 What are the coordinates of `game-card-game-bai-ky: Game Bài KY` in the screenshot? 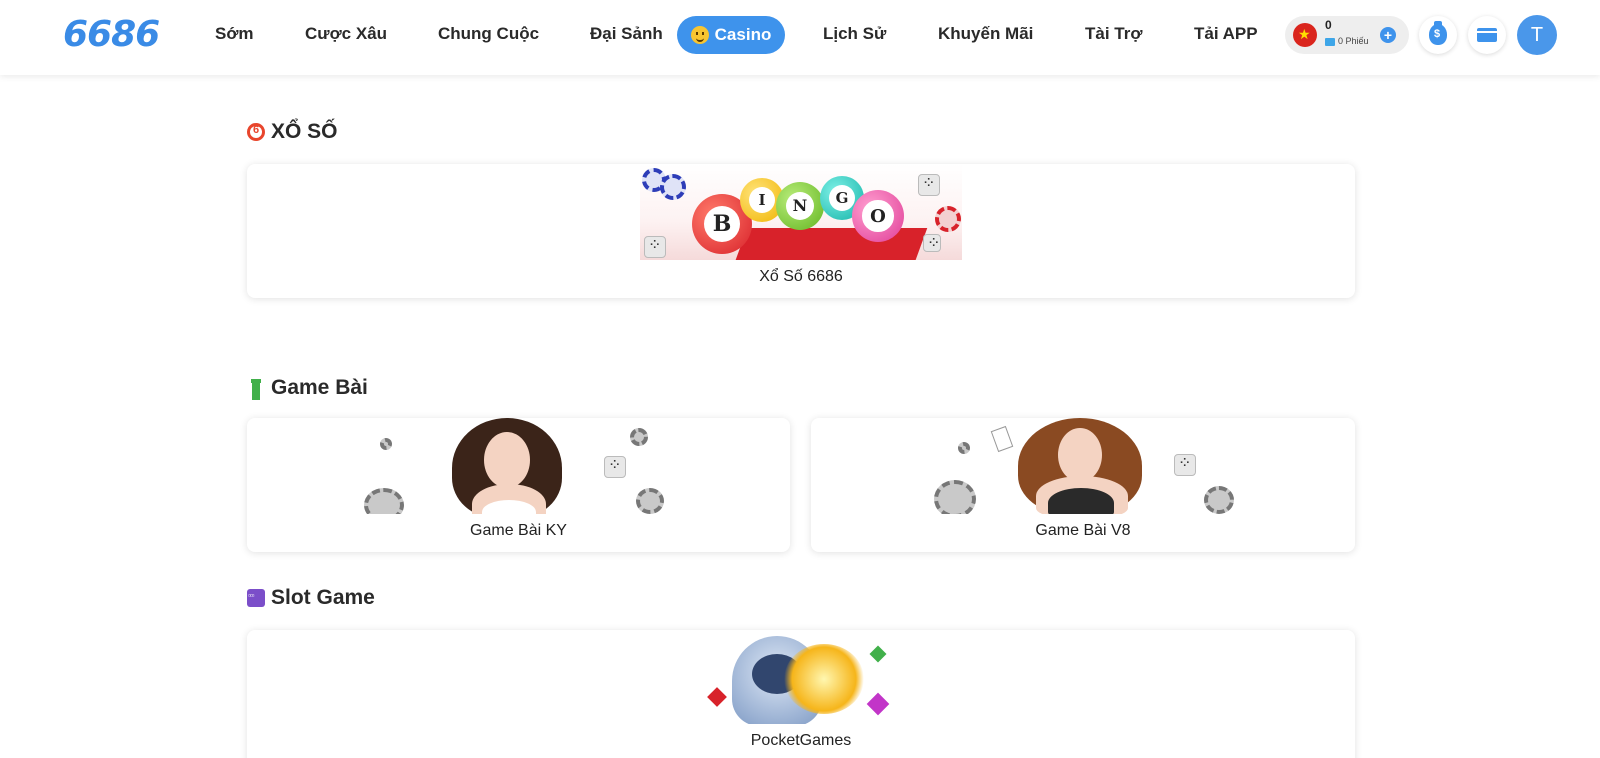 It's located at (518, 485).